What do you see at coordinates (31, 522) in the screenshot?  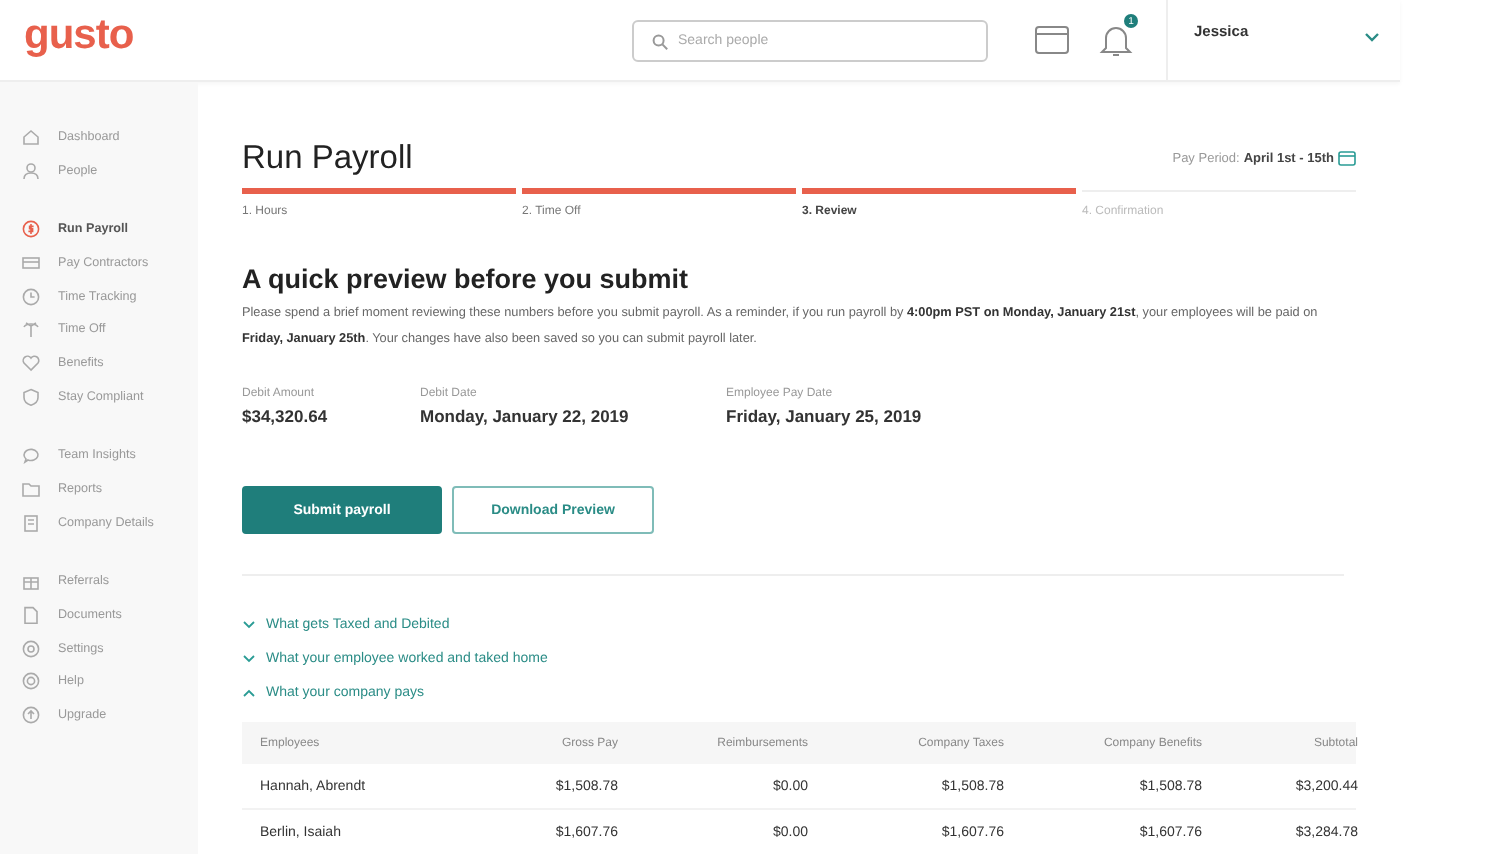 I see `building-icon` at bounding box center [31, 522].